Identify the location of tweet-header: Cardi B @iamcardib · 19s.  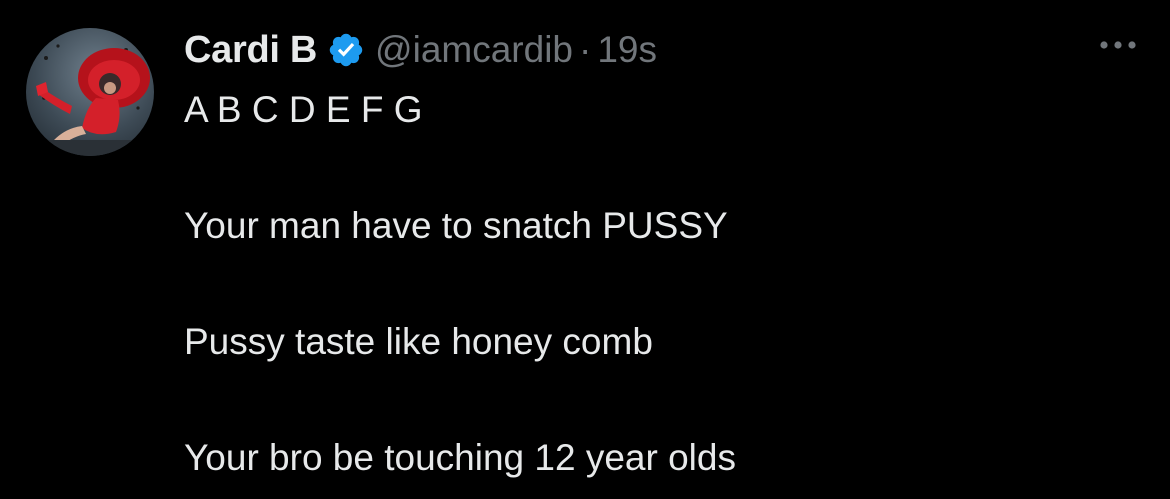
(420, 50).